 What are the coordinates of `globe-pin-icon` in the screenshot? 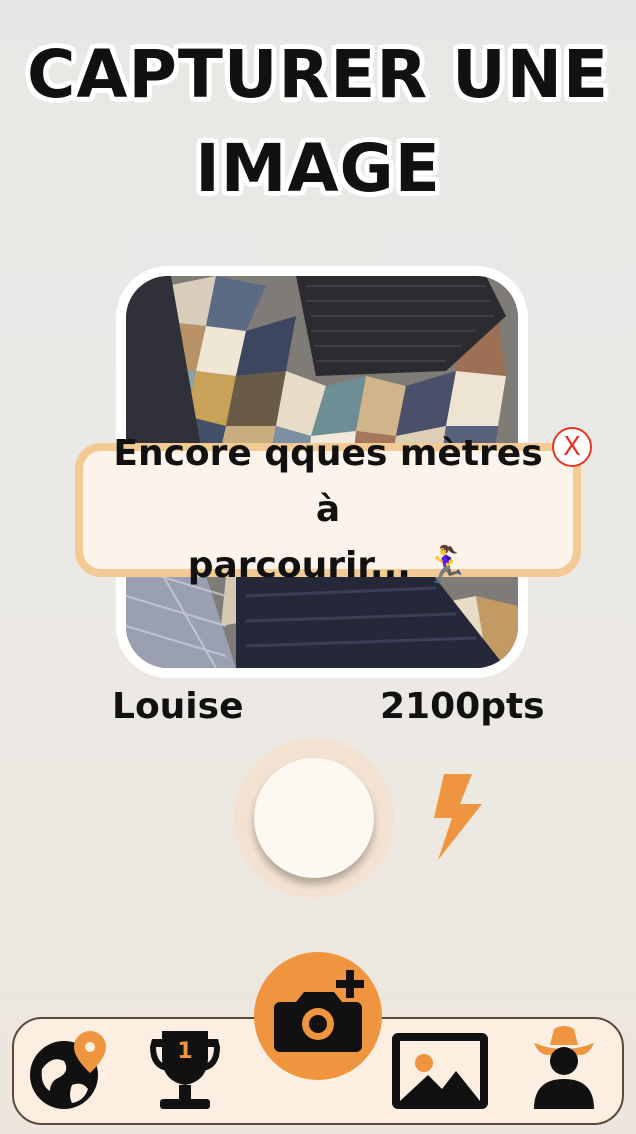 It's located at (68, 1070).